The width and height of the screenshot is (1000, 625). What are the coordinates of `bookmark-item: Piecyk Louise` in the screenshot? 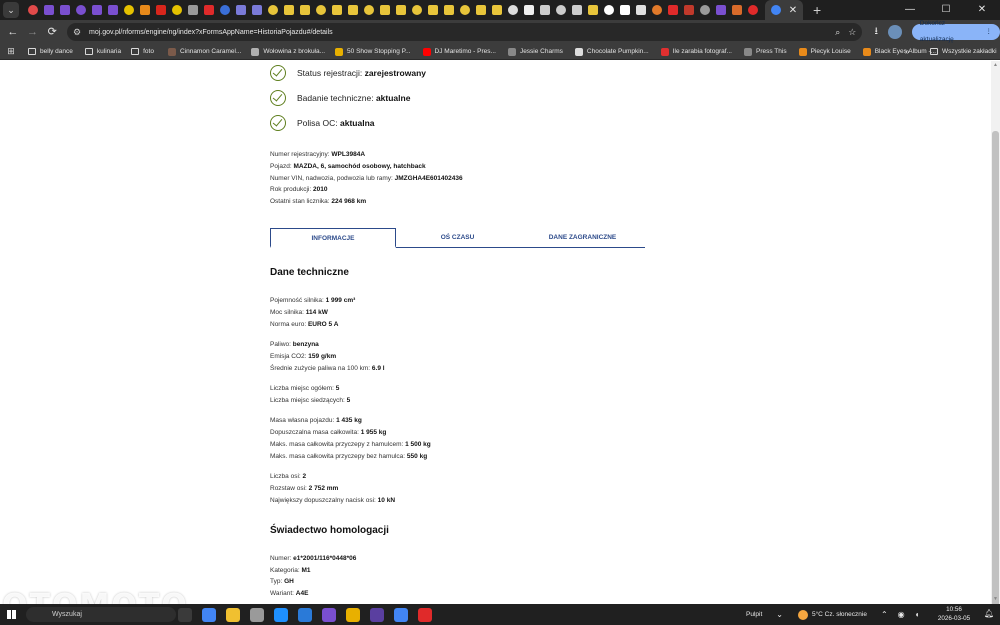 It's located at (824, 51).